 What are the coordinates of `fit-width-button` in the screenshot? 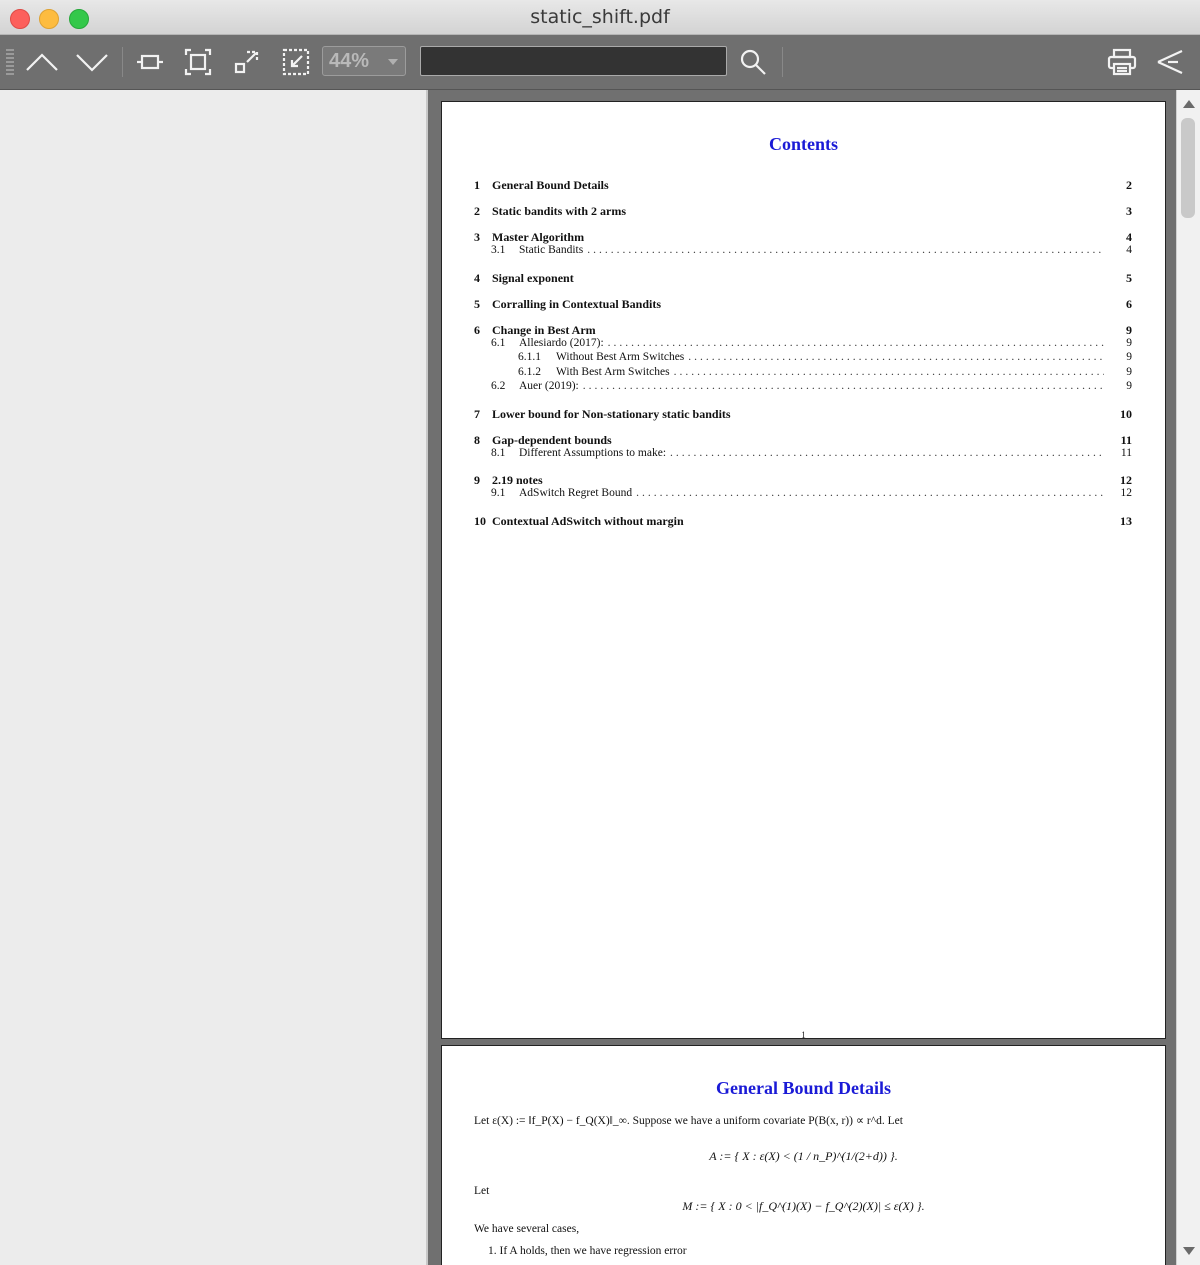 It's located at (150, 62).